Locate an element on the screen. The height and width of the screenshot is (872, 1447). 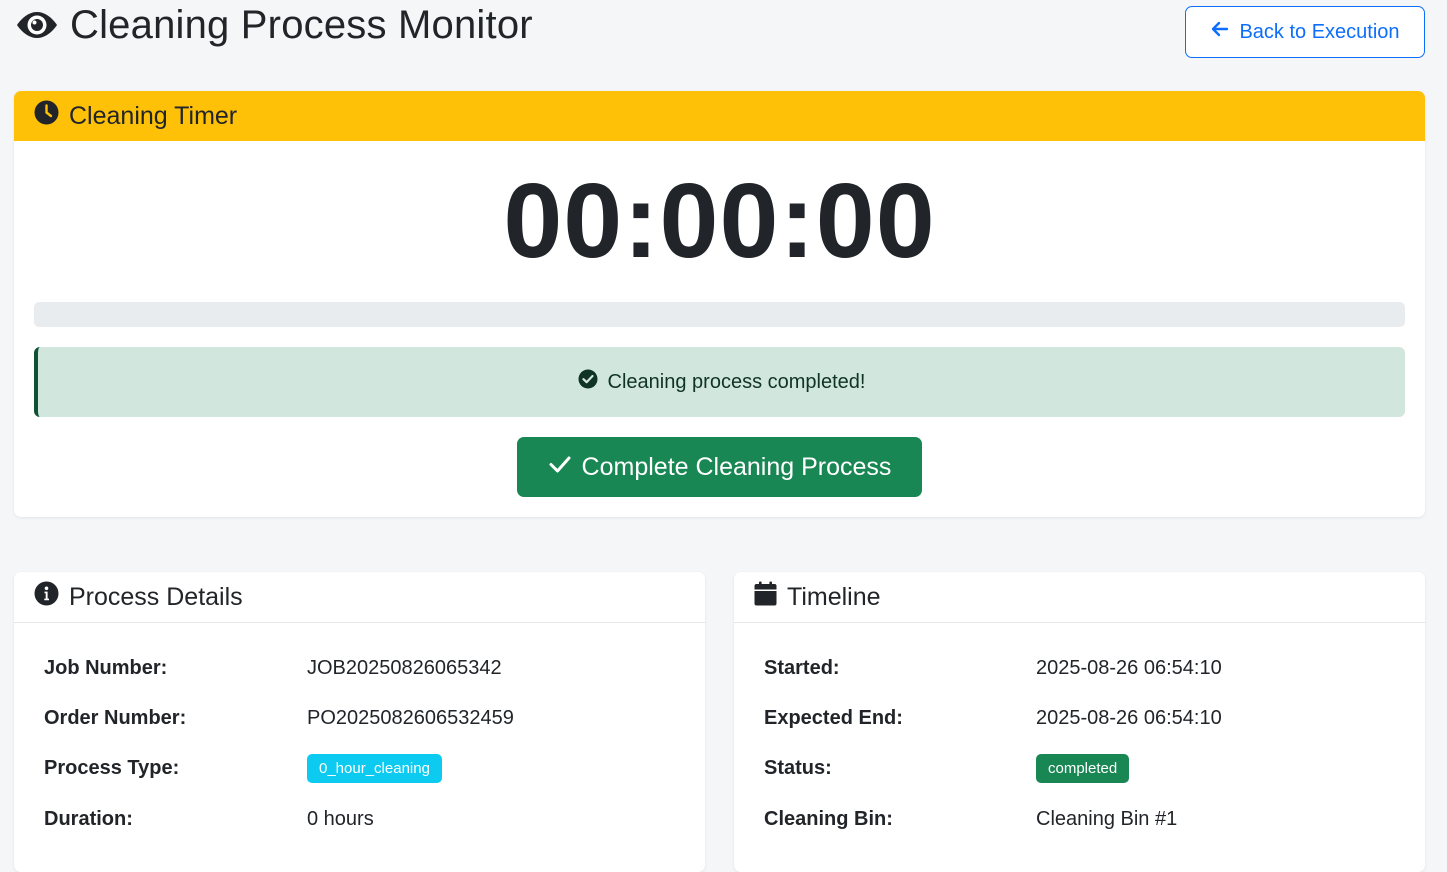
cleaning-progress-bar is located at coordinates (719, 314).